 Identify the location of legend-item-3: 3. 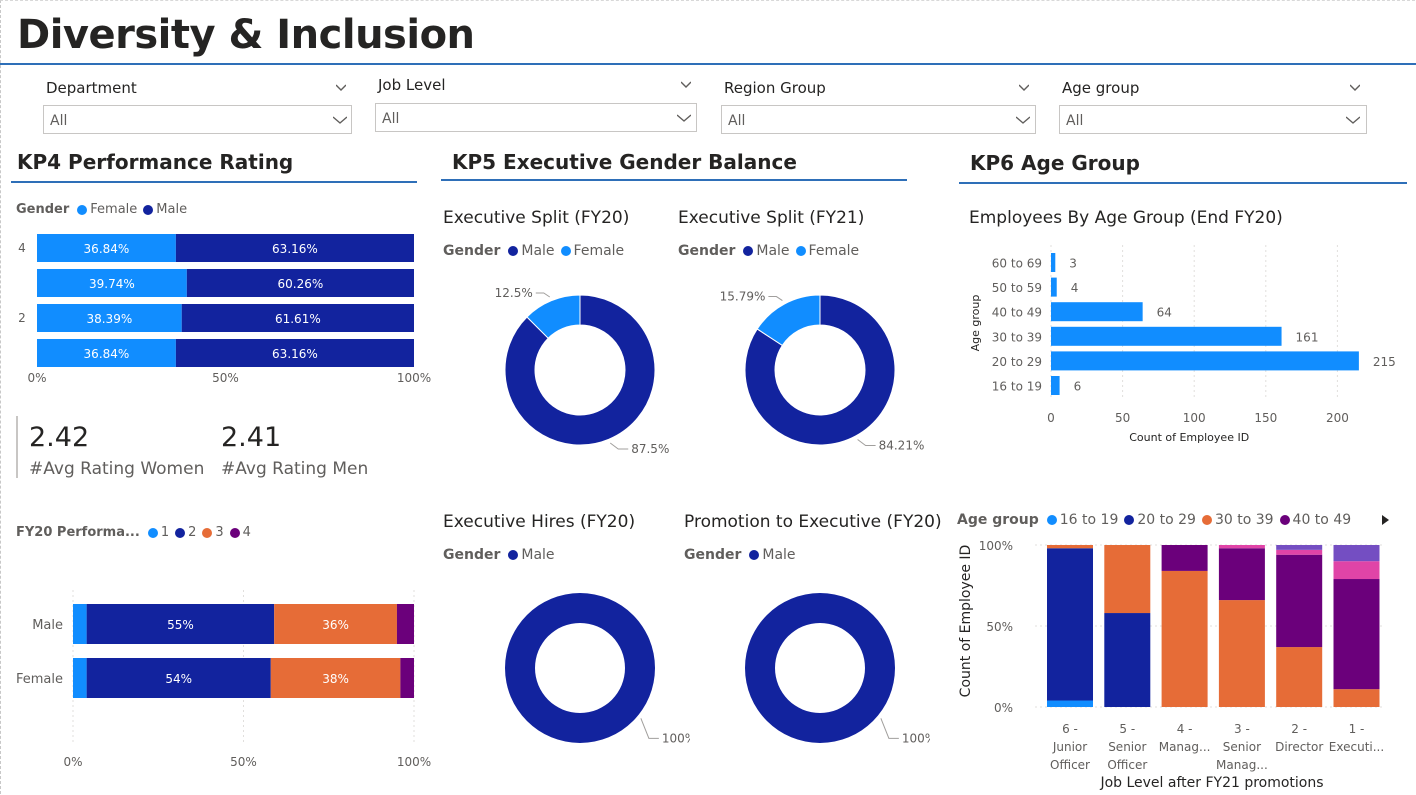
(213, 532).